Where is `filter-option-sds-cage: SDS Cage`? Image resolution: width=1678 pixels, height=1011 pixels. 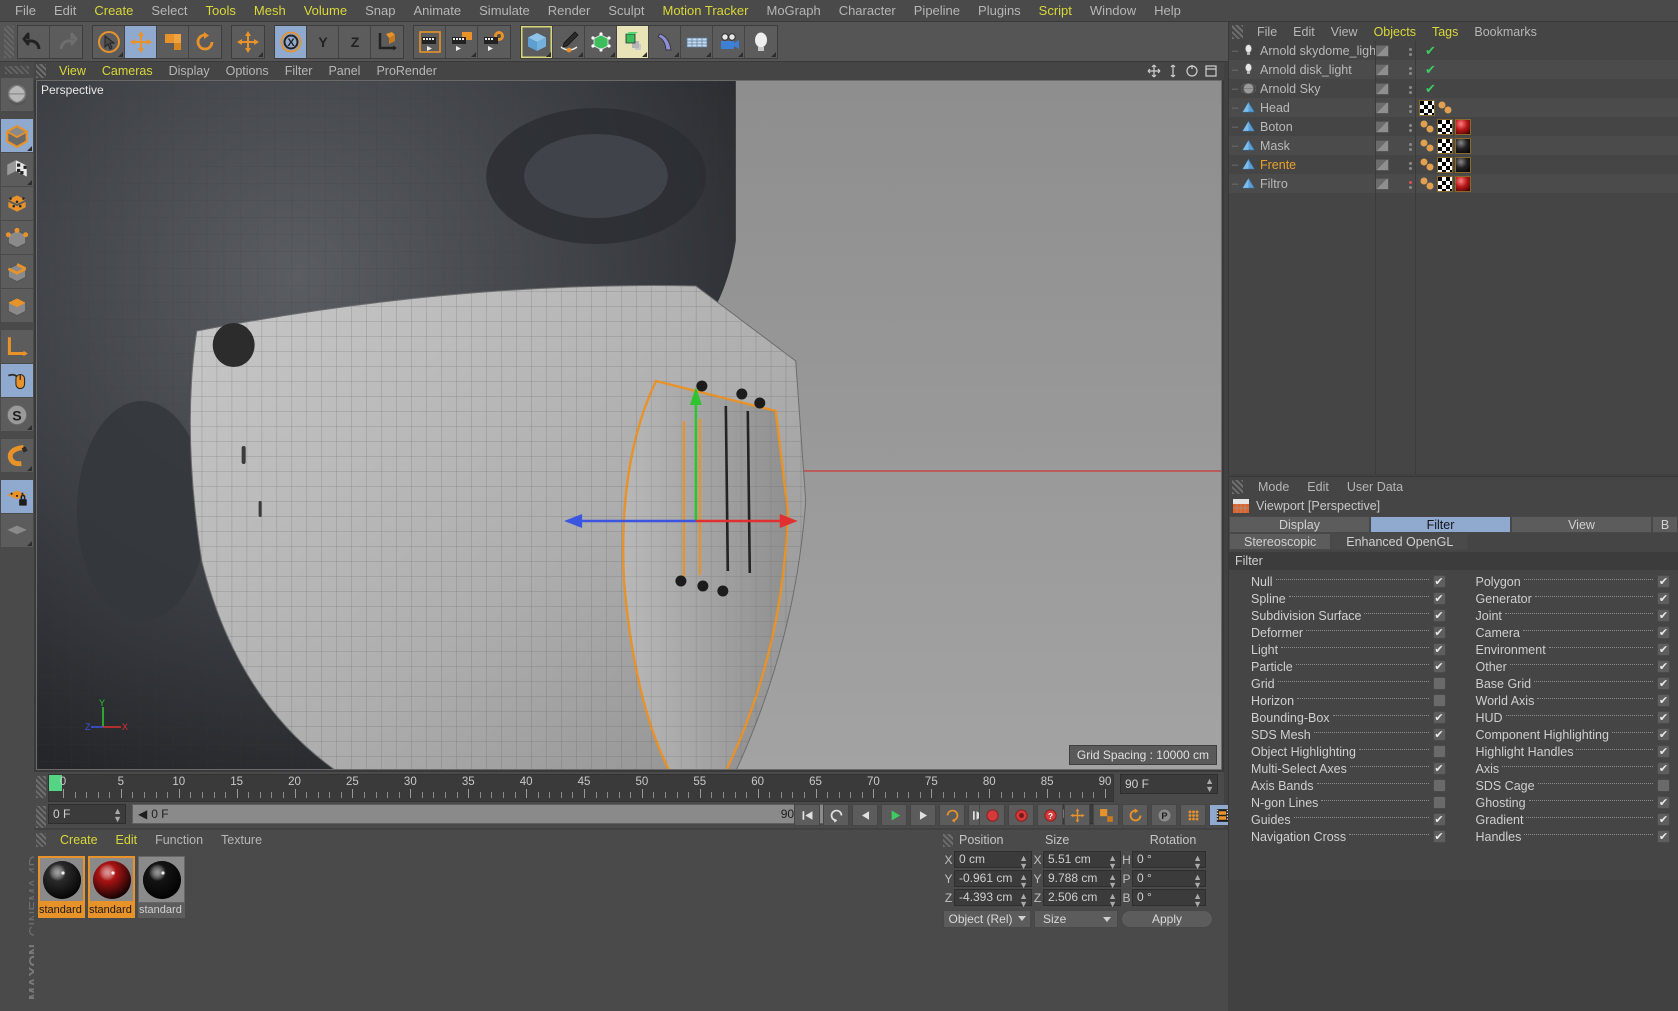
filter-option-sds-cage: SDS Cage is located at coordinates (1566, 785).